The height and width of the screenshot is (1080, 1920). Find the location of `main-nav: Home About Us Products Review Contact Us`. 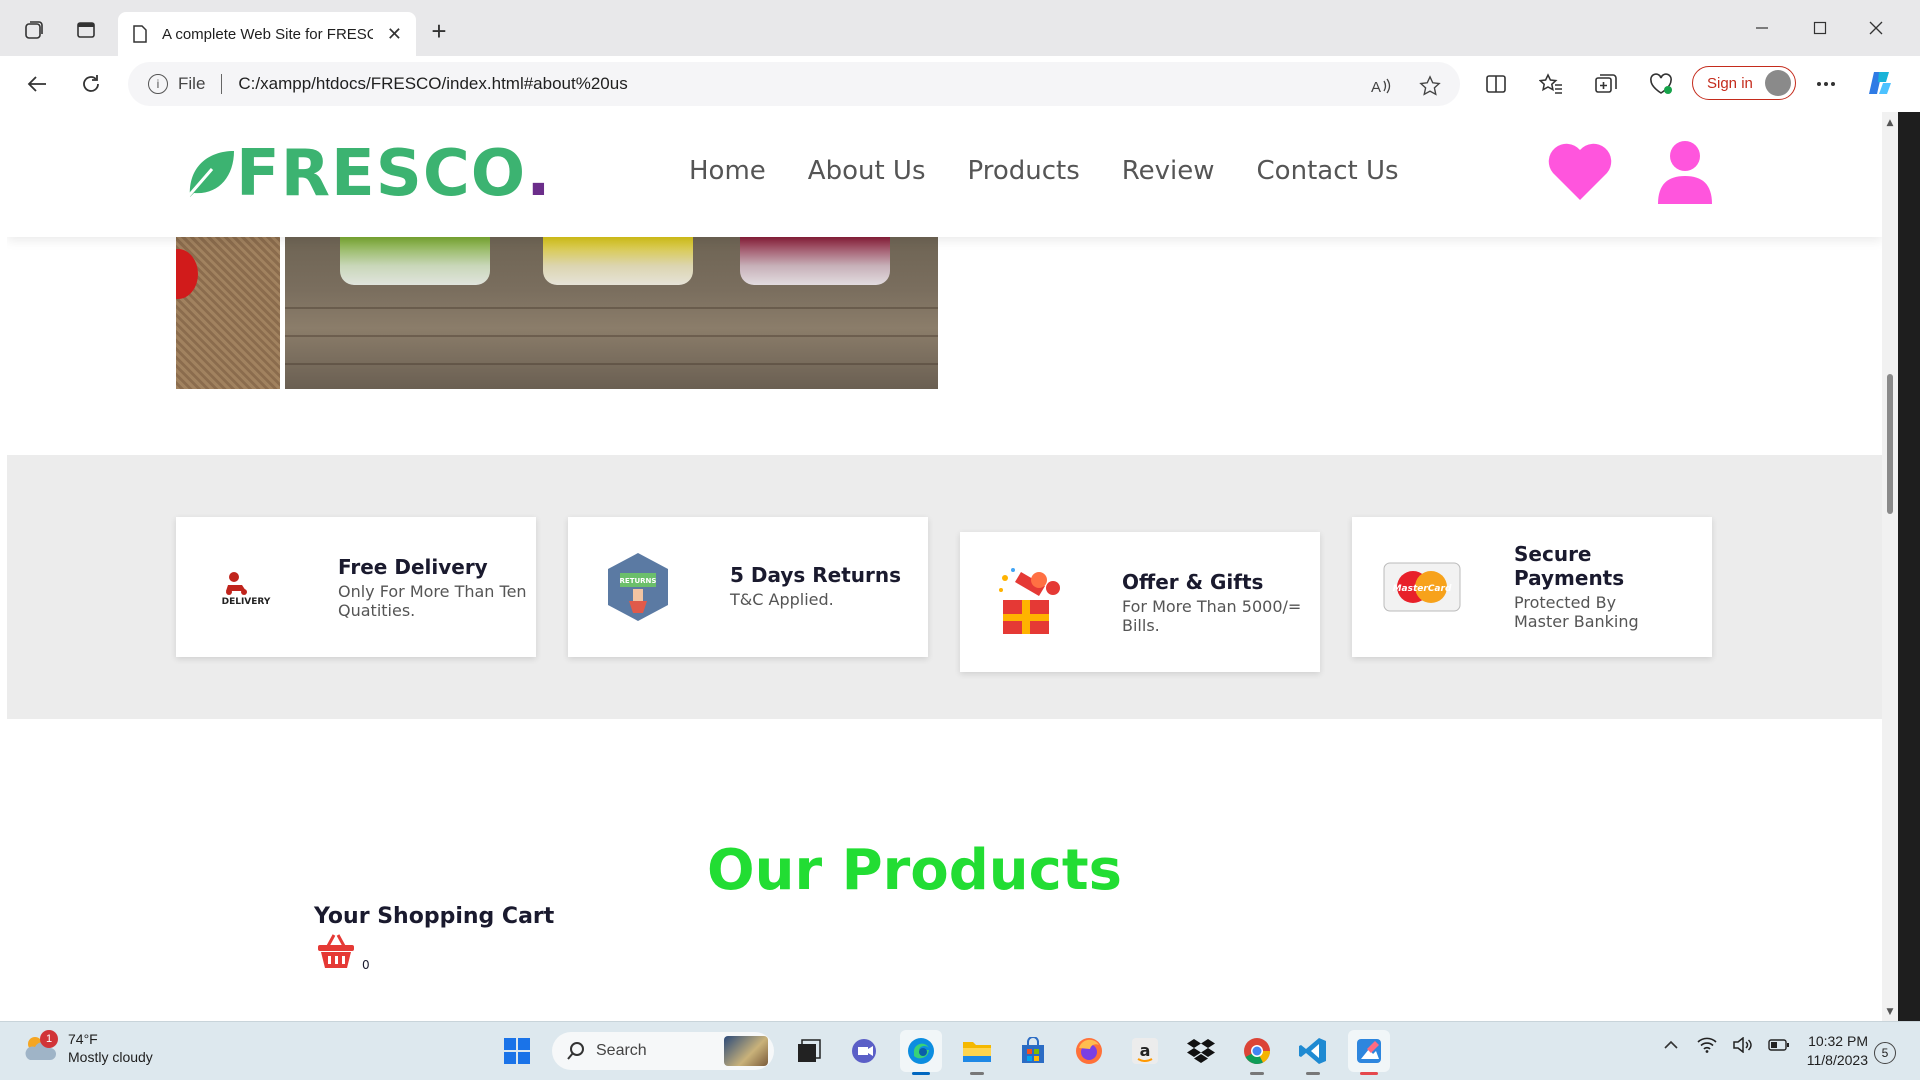

main-nav: Home About Us Products Review Contact Us is located at coordinates (1044, 171).